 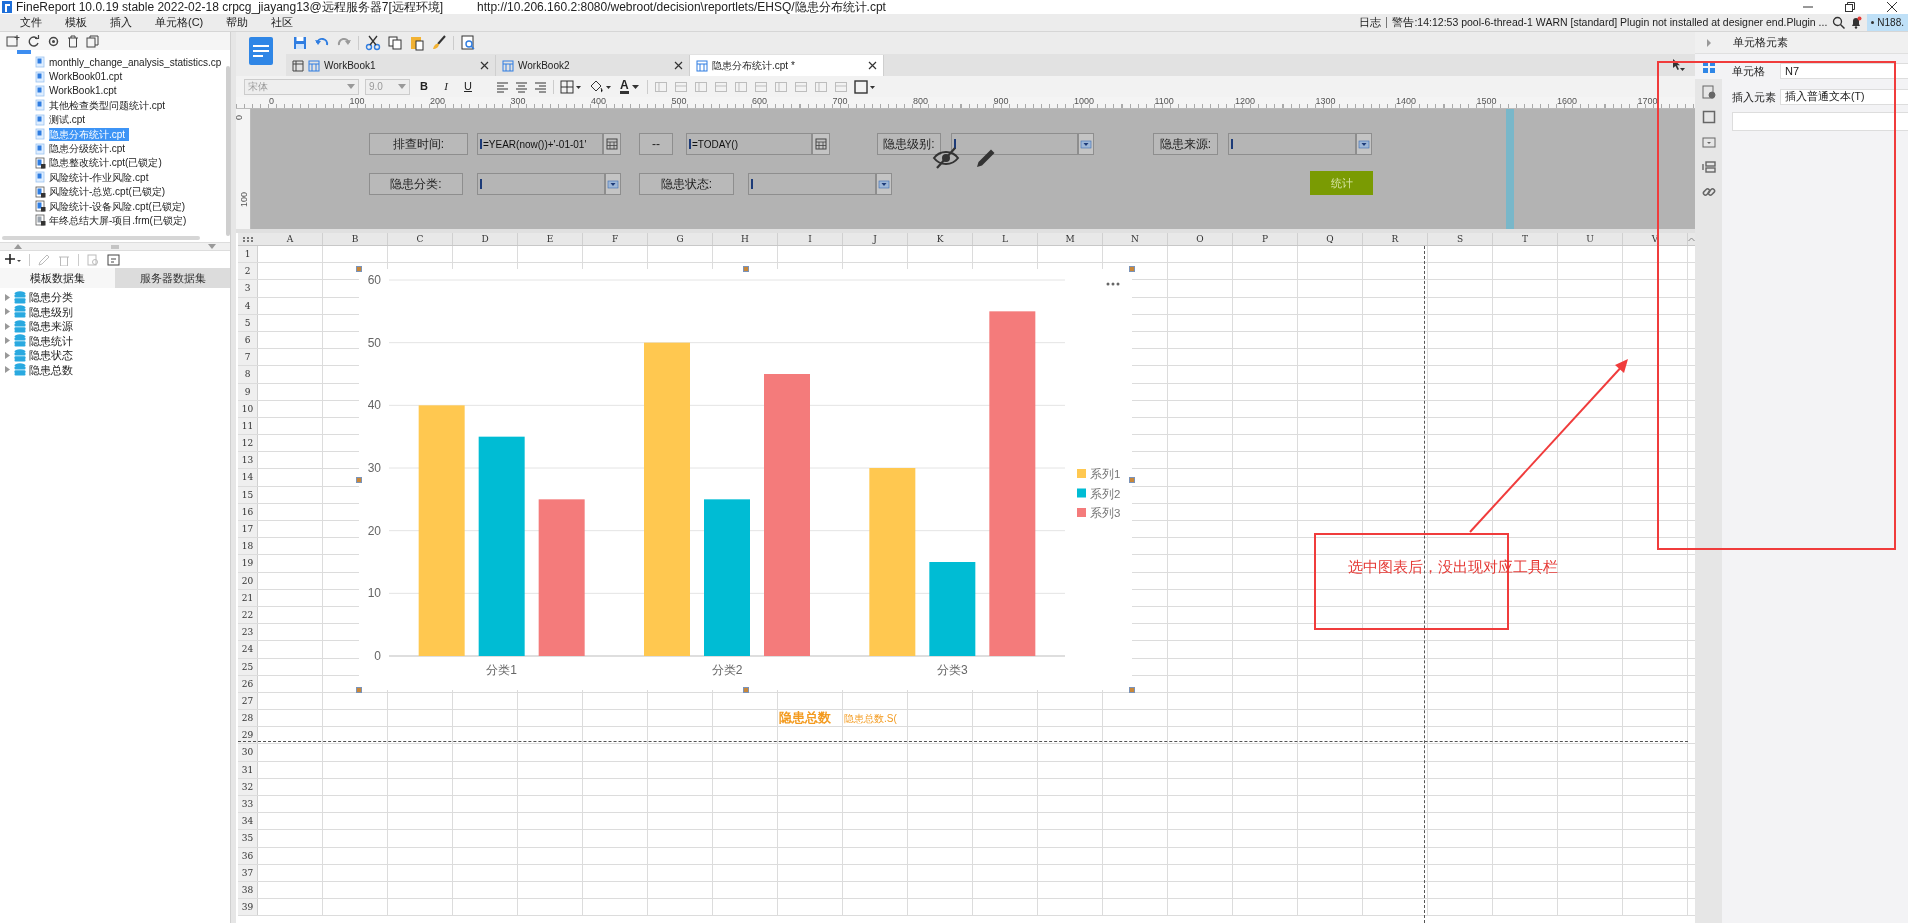 What do you see at coordinates (373, 43) in the screenshot?
I see `cut-icon` at bounding box center [373, 43].